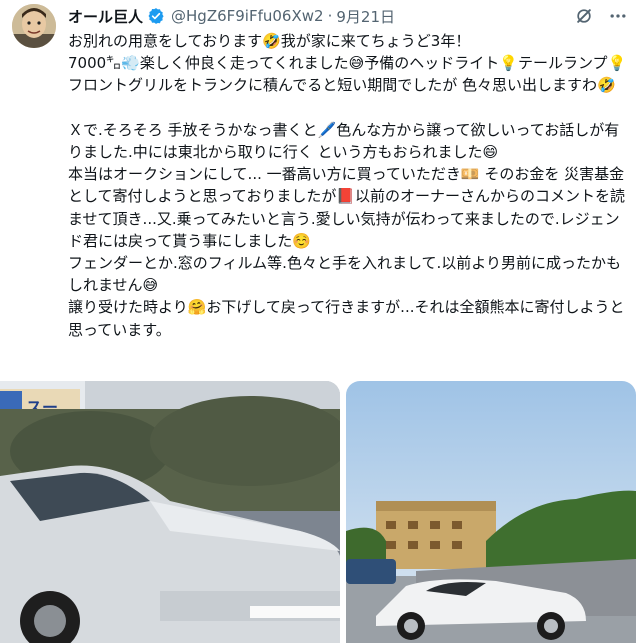  What do you see at coordinates (156, 16) in the screenshot?
I see `verified-badge-icon` at bounding box center [156, 16].